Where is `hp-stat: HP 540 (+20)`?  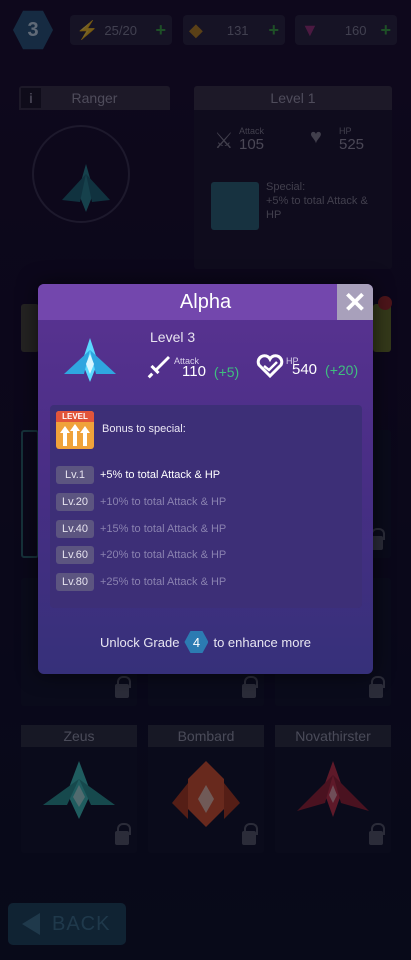
hp-stat: HP 540 (+20) is located at coordinates (307, 366).